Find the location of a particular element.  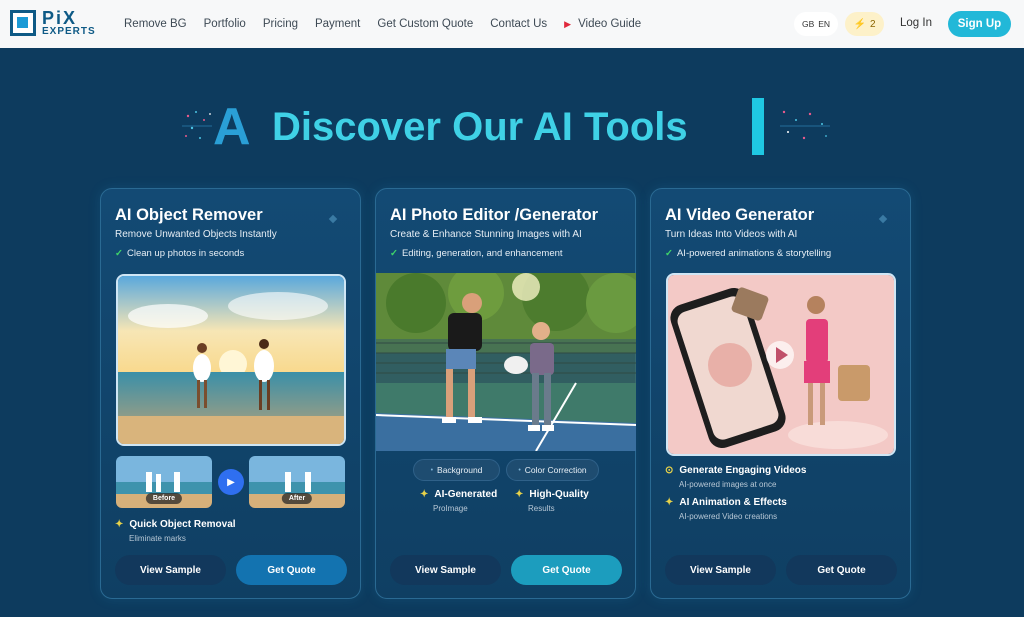

hero-heading: A Discover Our AI Tools is located at coordinates (512, 127).